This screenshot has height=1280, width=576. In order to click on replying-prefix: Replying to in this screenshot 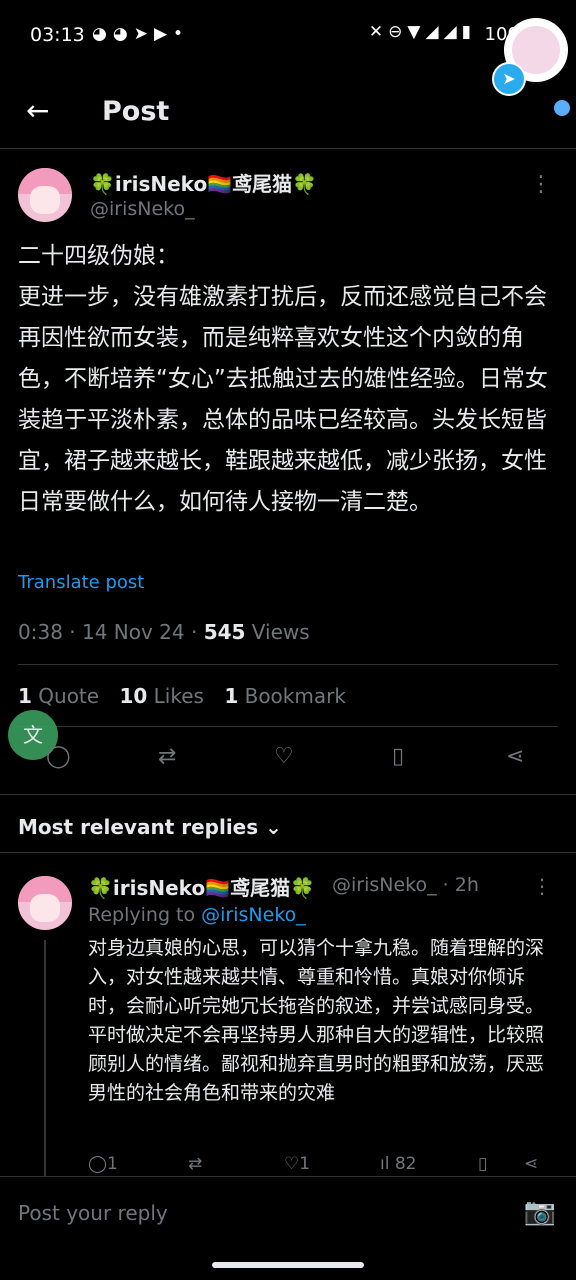, I will do `click(145, 915)`.